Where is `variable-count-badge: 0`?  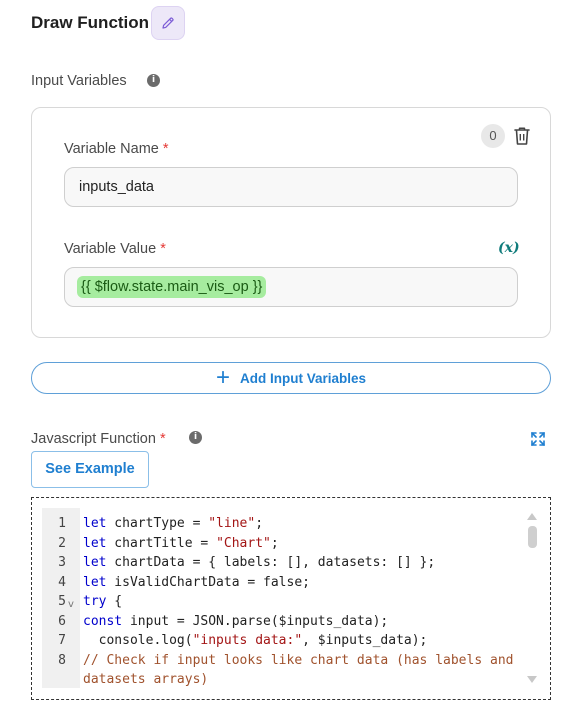
variable-count-badge: 0 is located at coordinates (493, 136).